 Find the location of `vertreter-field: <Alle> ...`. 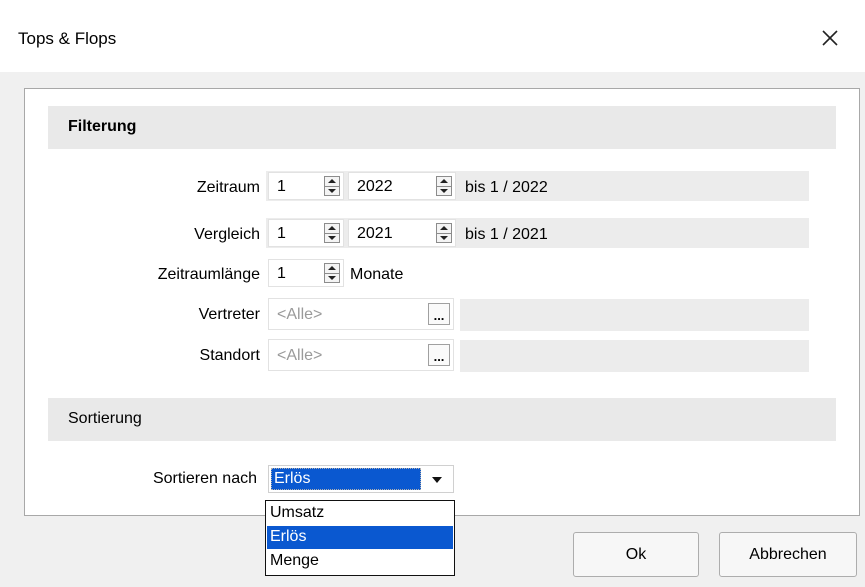

vertreter-field: <Alle> ... is located at coordinates (361, 314).